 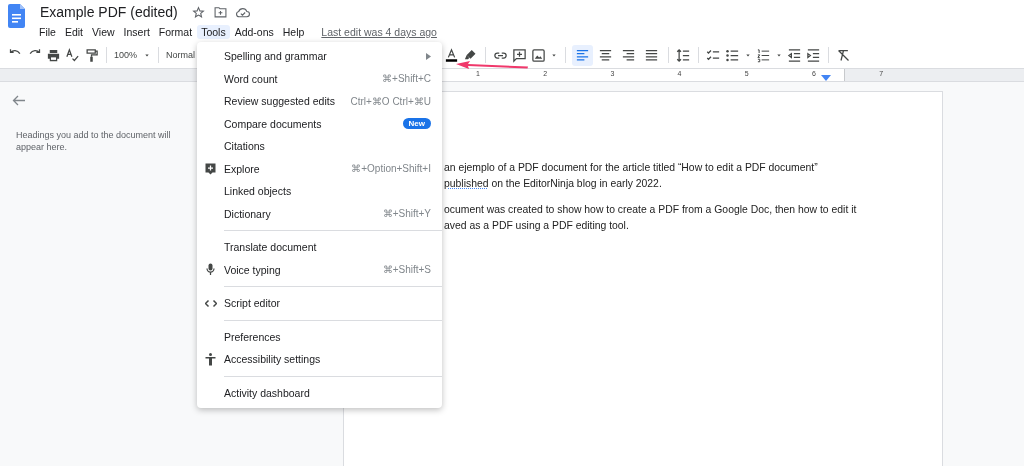 What do you see at coordinates (492, 65) in the screenshot?
I see `arrow-annotation` at bounding box center [492, 65].